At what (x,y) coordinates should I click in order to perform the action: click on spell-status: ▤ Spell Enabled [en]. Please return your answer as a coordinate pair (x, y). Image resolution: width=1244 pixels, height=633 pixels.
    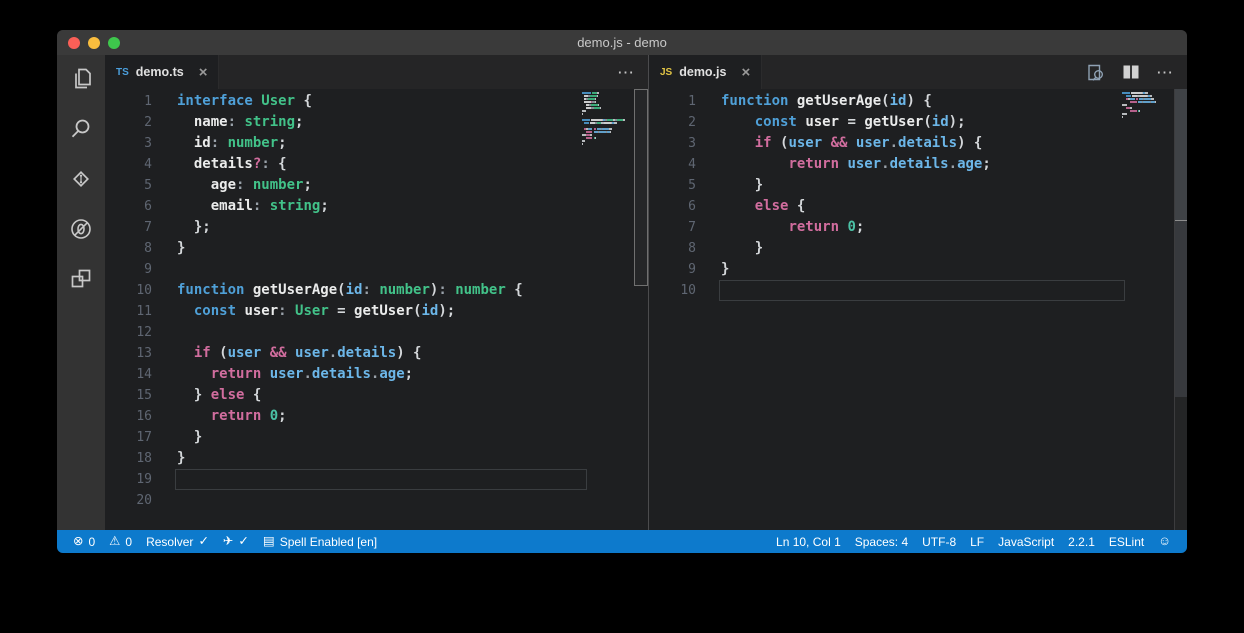
    Looking at the image, I should click on (320, 541).